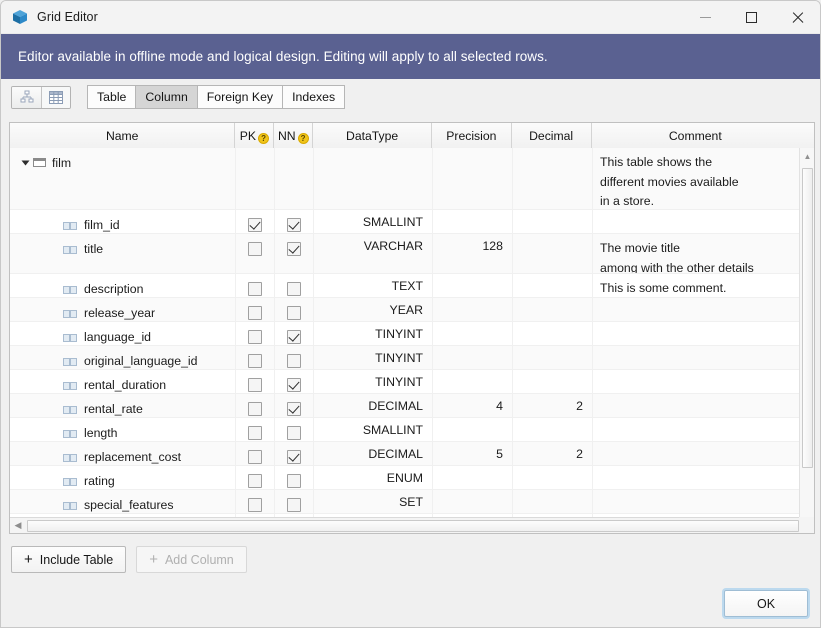  Describe the element at coordinates (255, 135) in the screenshot. I see `column-header-pk: PK?` at that location.